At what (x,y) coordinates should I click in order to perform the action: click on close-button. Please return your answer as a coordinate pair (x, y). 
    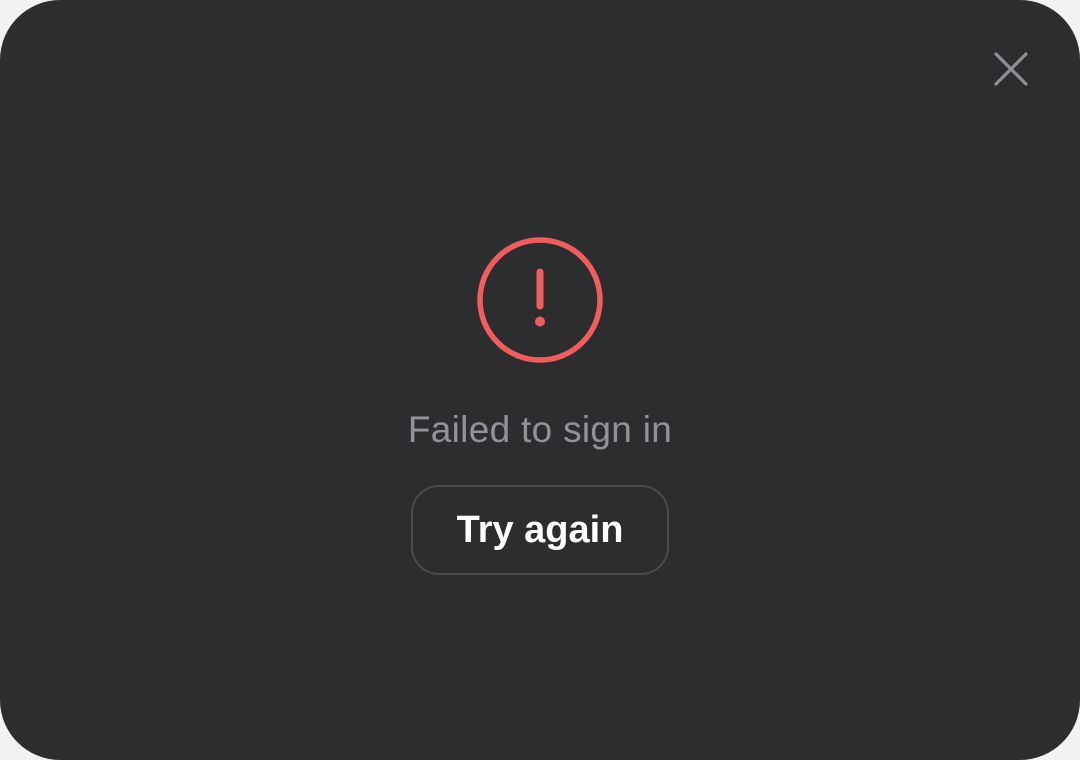
    Looking at the image, I should click on (1011, 69).